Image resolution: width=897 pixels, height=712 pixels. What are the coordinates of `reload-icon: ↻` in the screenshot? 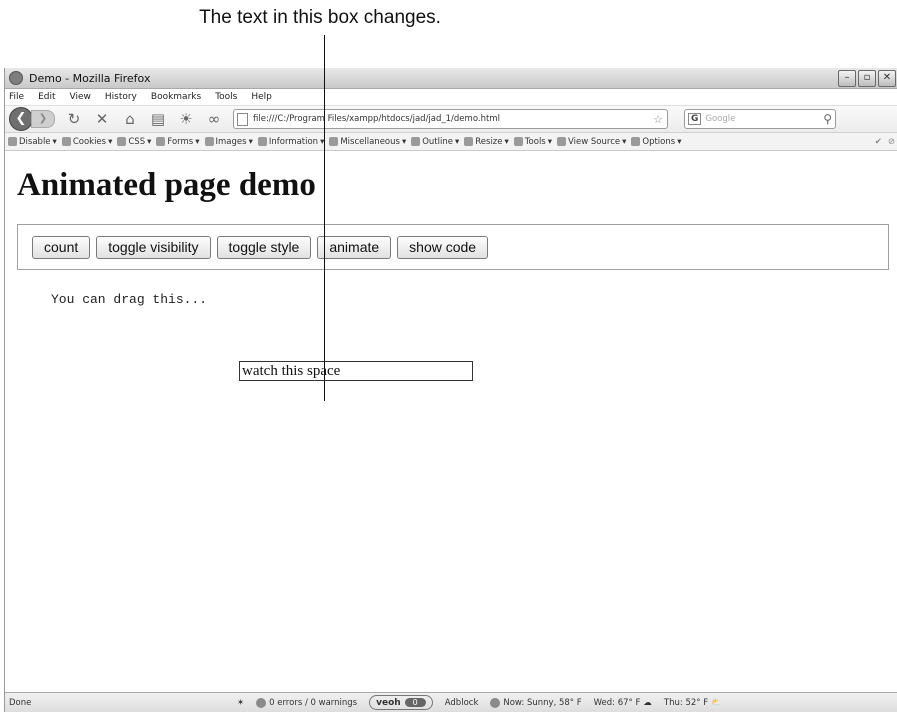 It's located at (74, 119).